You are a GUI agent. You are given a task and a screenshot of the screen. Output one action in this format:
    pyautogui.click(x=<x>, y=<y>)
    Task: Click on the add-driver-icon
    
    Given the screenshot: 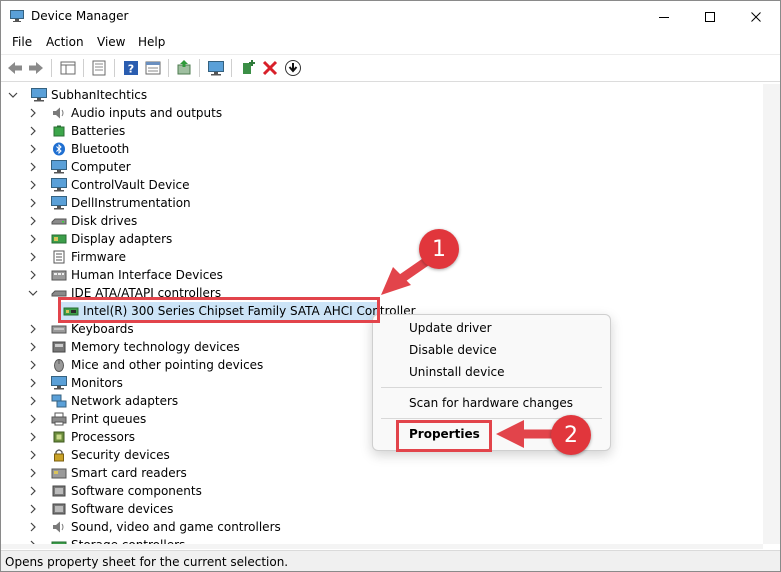 What is the action you would take?
    pyautogui.click(x=248, y=68)
    